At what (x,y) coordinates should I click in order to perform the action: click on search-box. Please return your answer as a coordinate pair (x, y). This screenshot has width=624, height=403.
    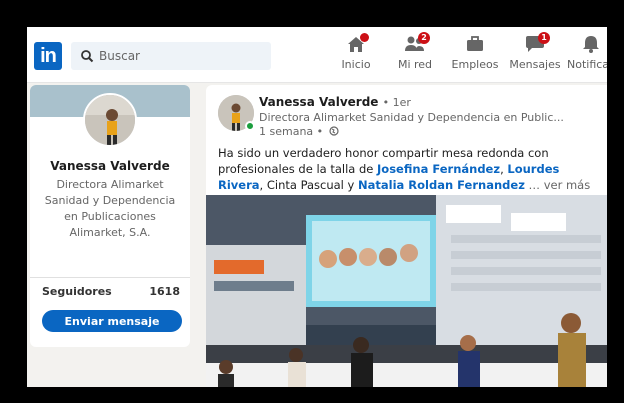
    Looking at the image, I should click on (171, 56).